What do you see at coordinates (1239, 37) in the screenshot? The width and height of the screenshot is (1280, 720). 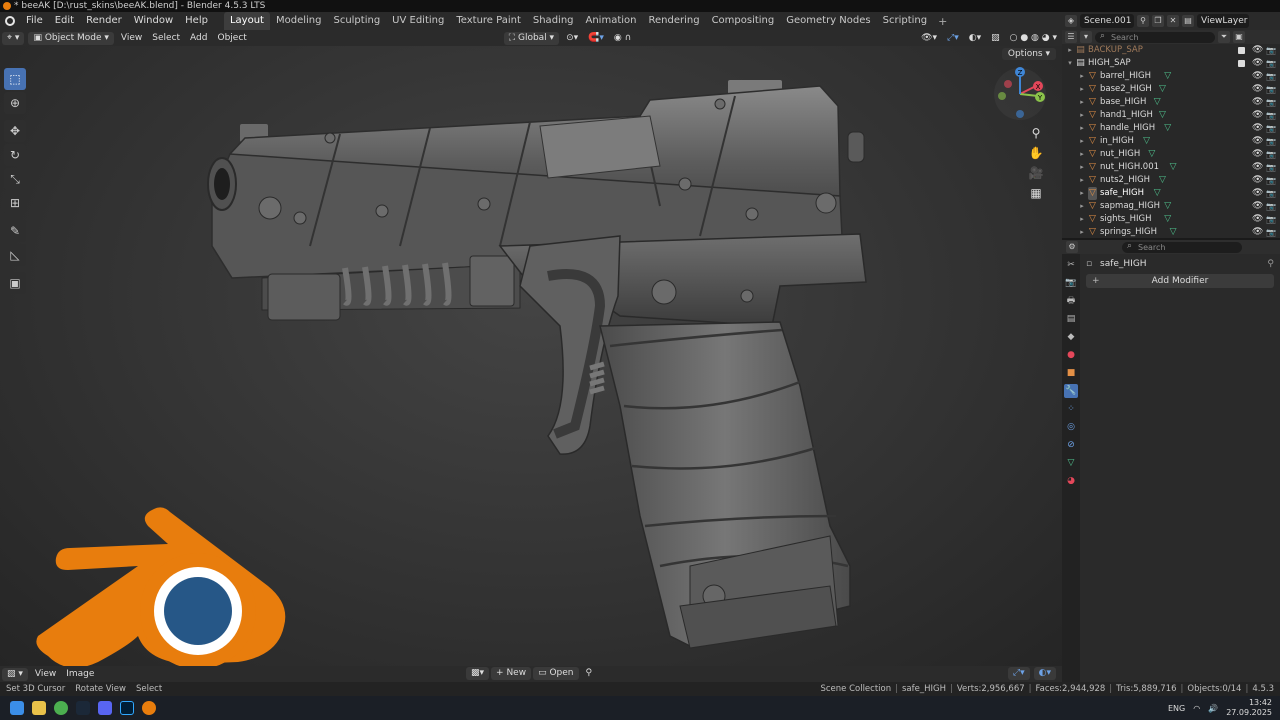 I see `new-collection-icon: ▣` at bounding box center [1239, 37].